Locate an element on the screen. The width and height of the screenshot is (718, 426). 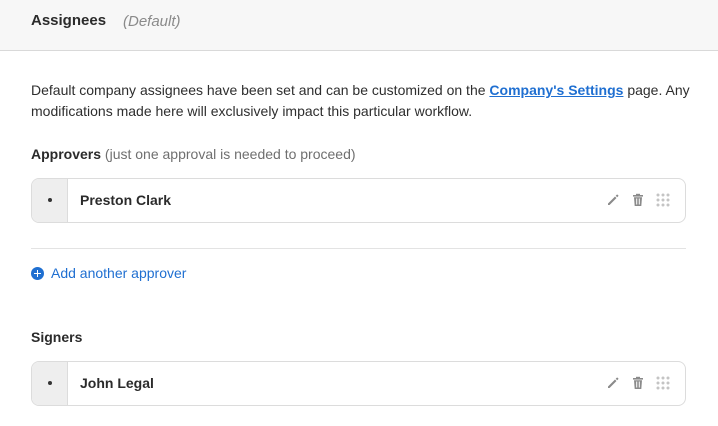
signers-title: Signers is located at coordinates (57, 337).